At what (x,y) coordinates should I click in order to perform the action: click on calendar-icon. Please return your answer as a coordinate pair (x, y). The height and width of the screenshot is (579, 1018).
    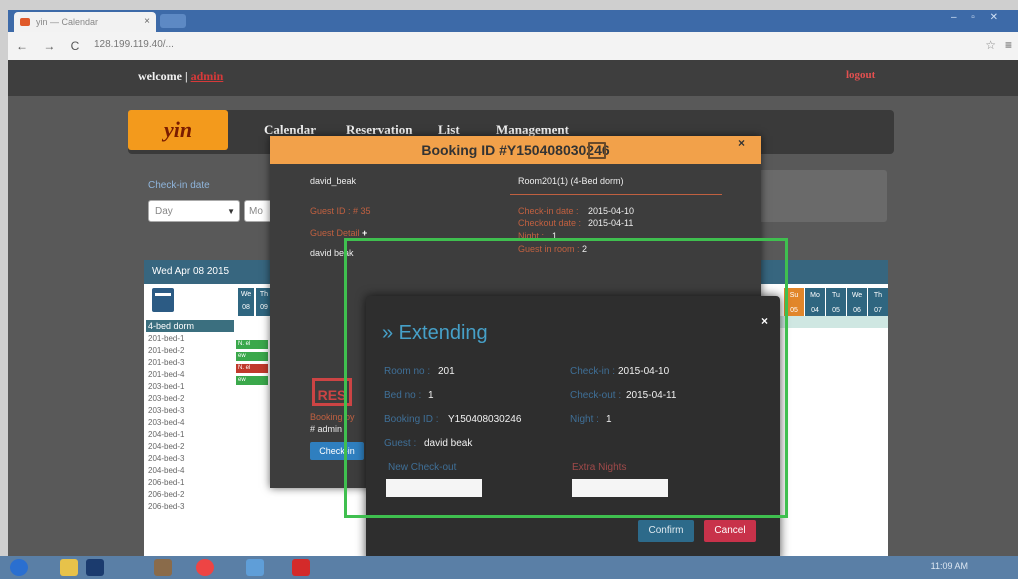
    Looking at the image, I should click on (163, 300).